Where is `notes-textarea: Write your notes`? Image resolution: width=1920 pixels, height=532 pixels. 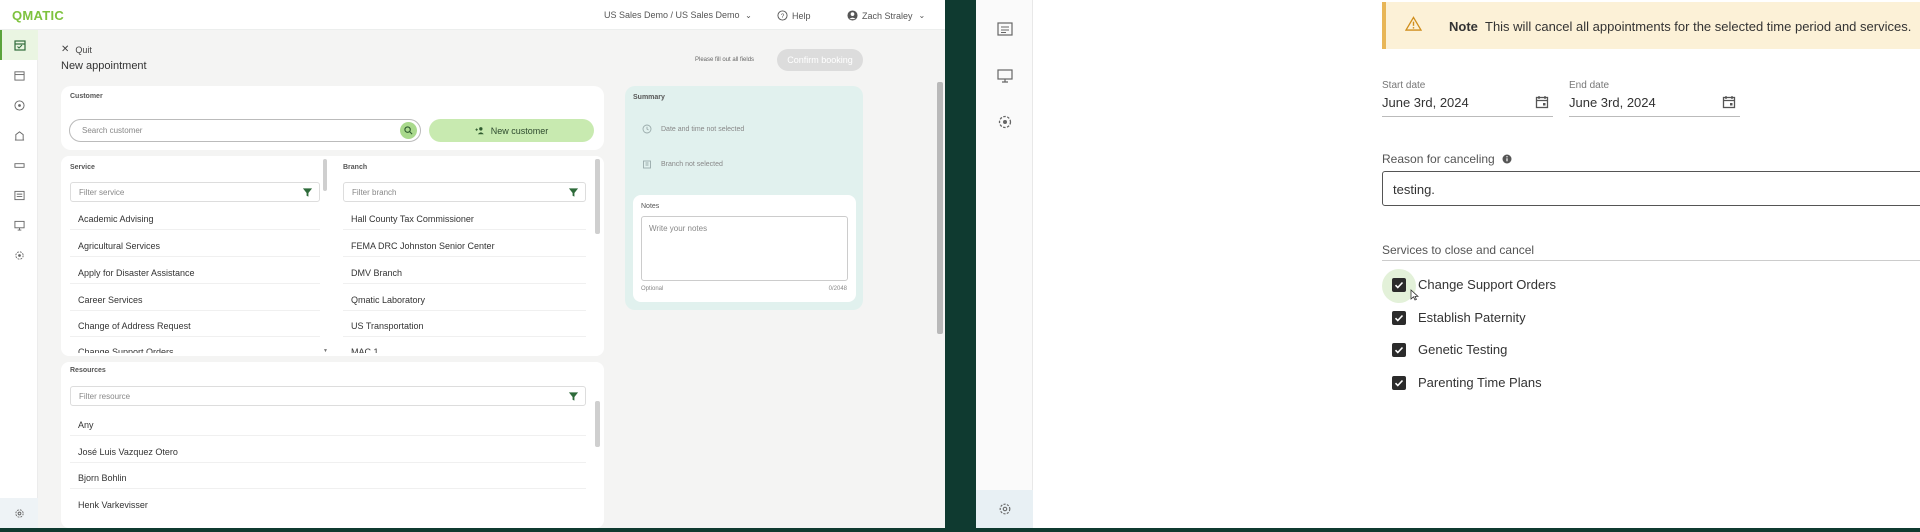 notes-textarea: Write your notes is located at coordinates (744, 248).